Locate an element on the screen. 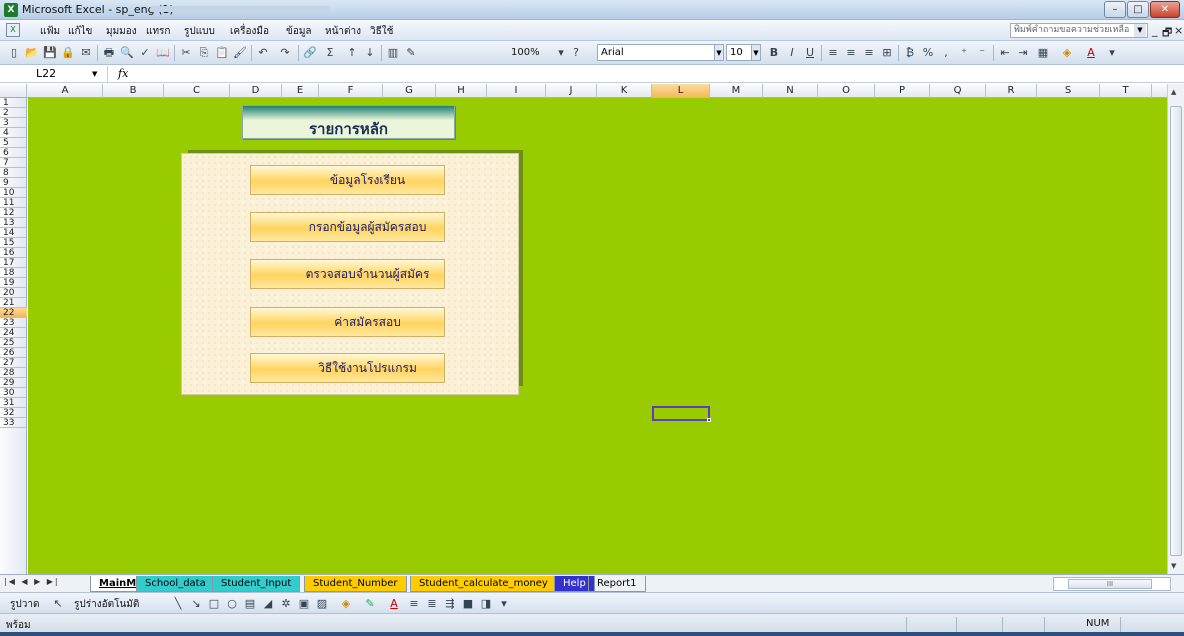 This screenshot has height=636, width=1184. underline-icon: U is located at coordinates (810, 53).